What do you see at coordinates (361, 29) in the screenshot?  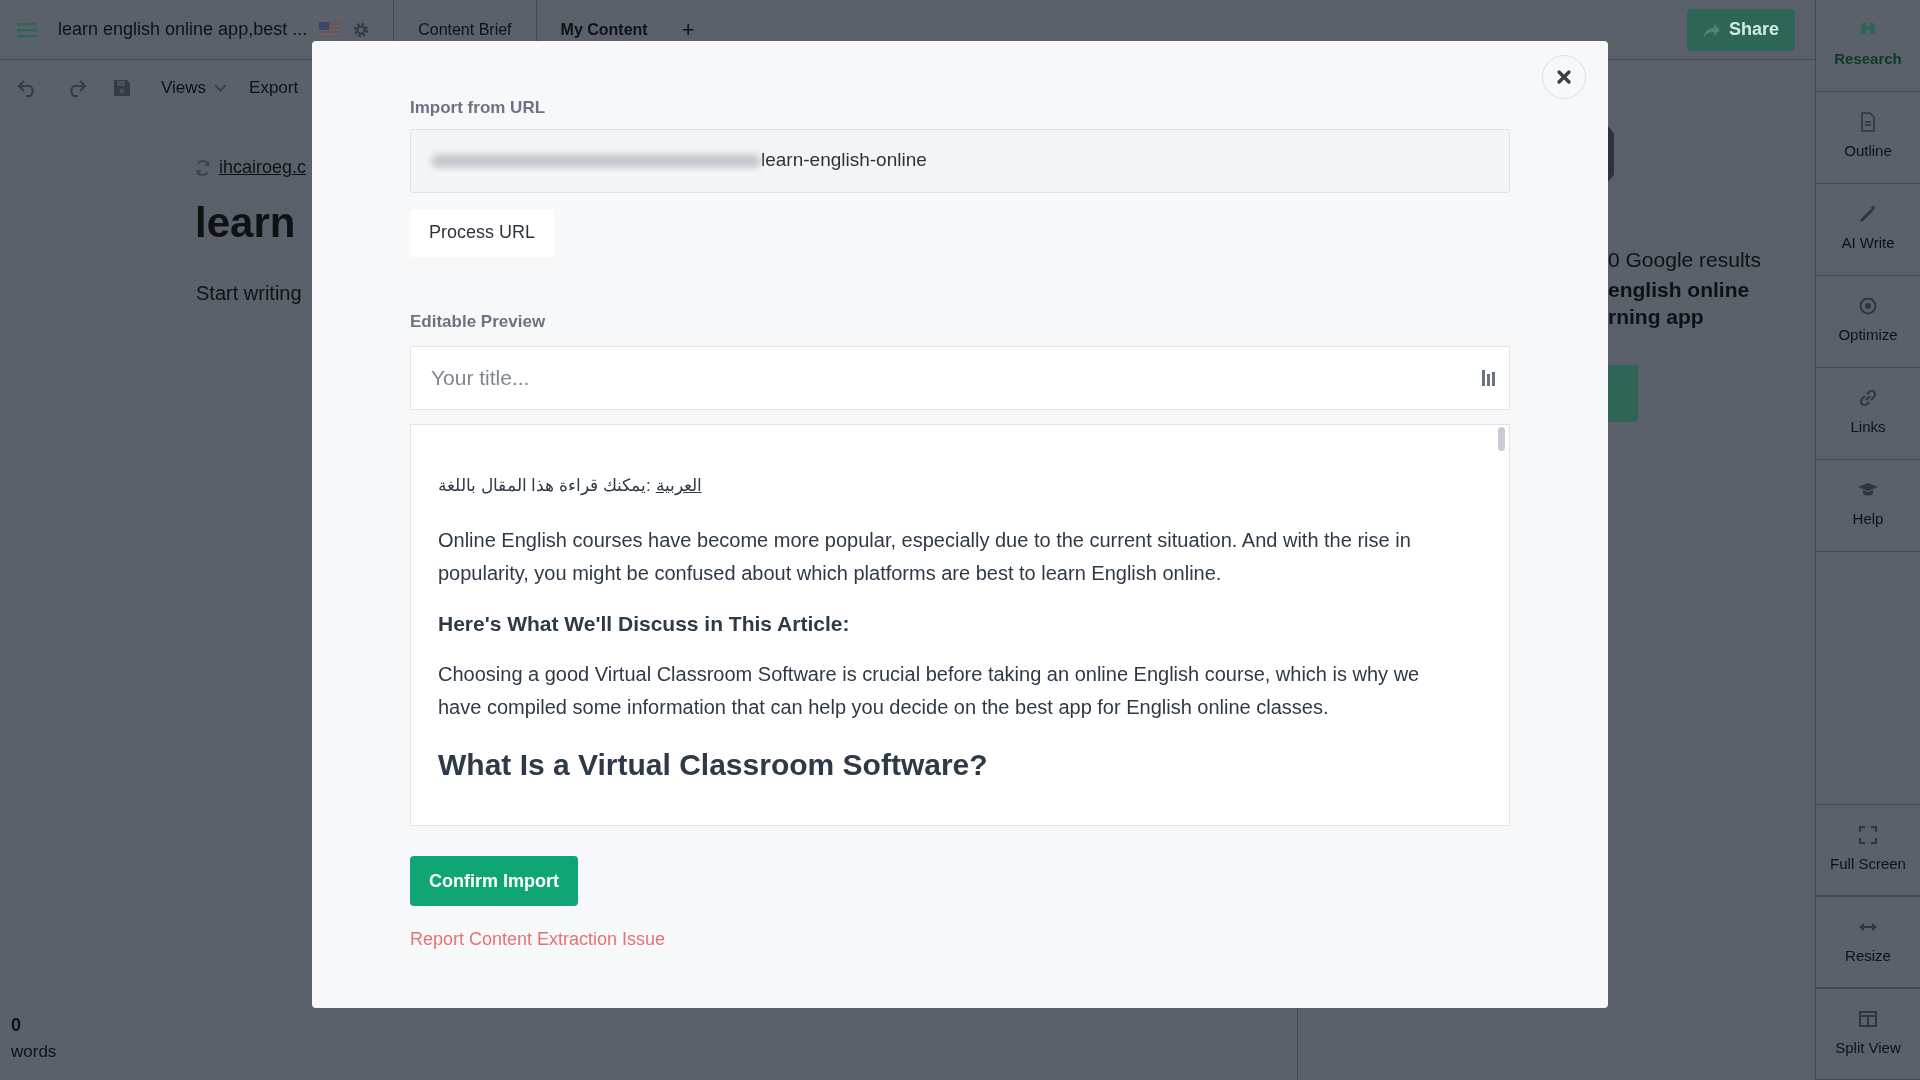 I see `settings-icon` at bounding box center [361, 29].